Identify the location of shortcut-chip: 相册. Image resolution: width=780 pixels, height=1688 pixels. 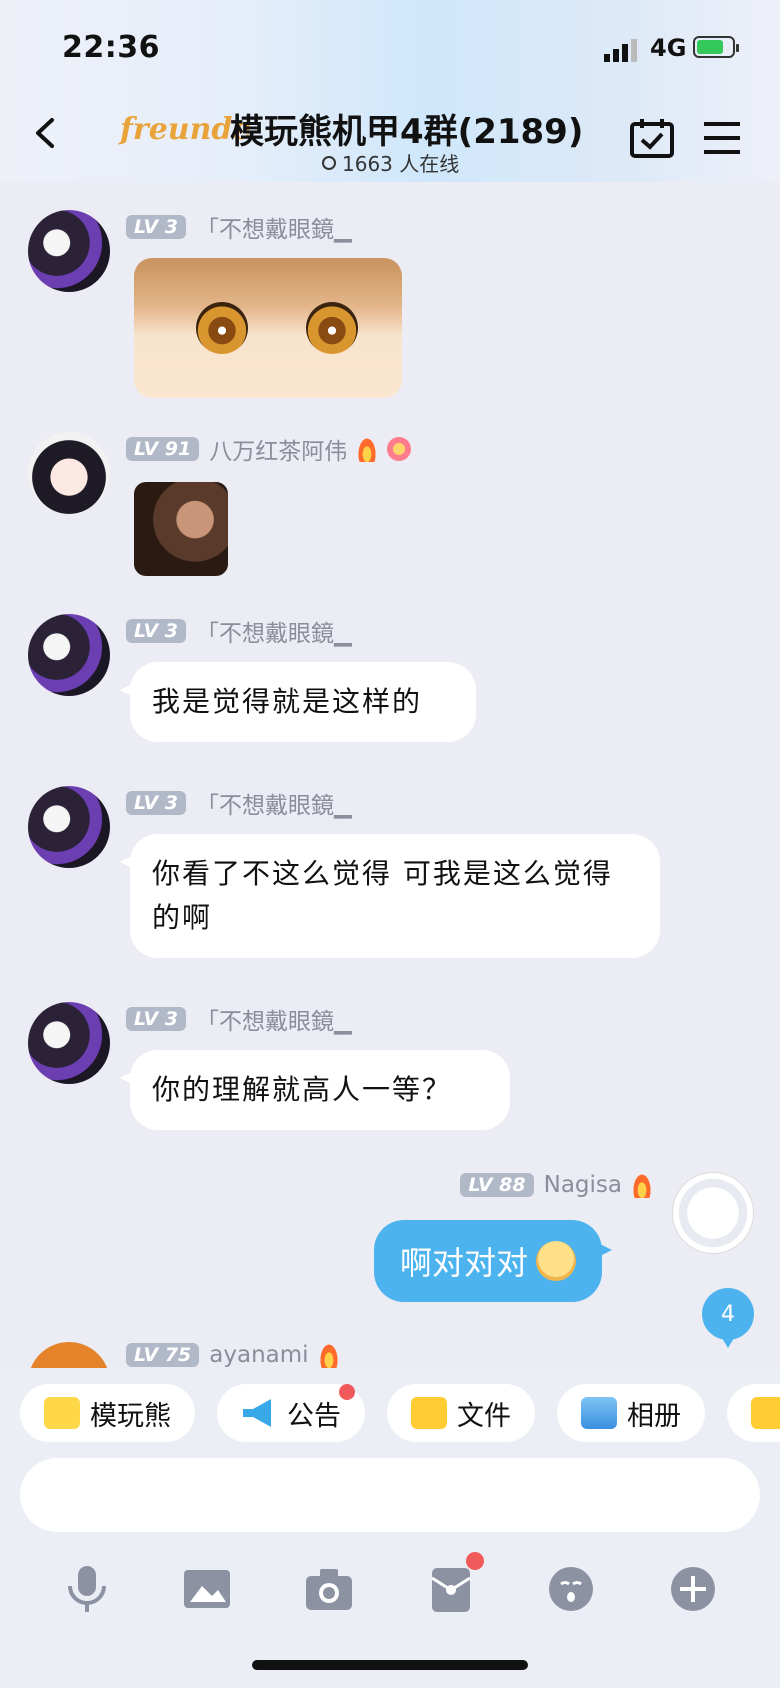
(631, 1413).